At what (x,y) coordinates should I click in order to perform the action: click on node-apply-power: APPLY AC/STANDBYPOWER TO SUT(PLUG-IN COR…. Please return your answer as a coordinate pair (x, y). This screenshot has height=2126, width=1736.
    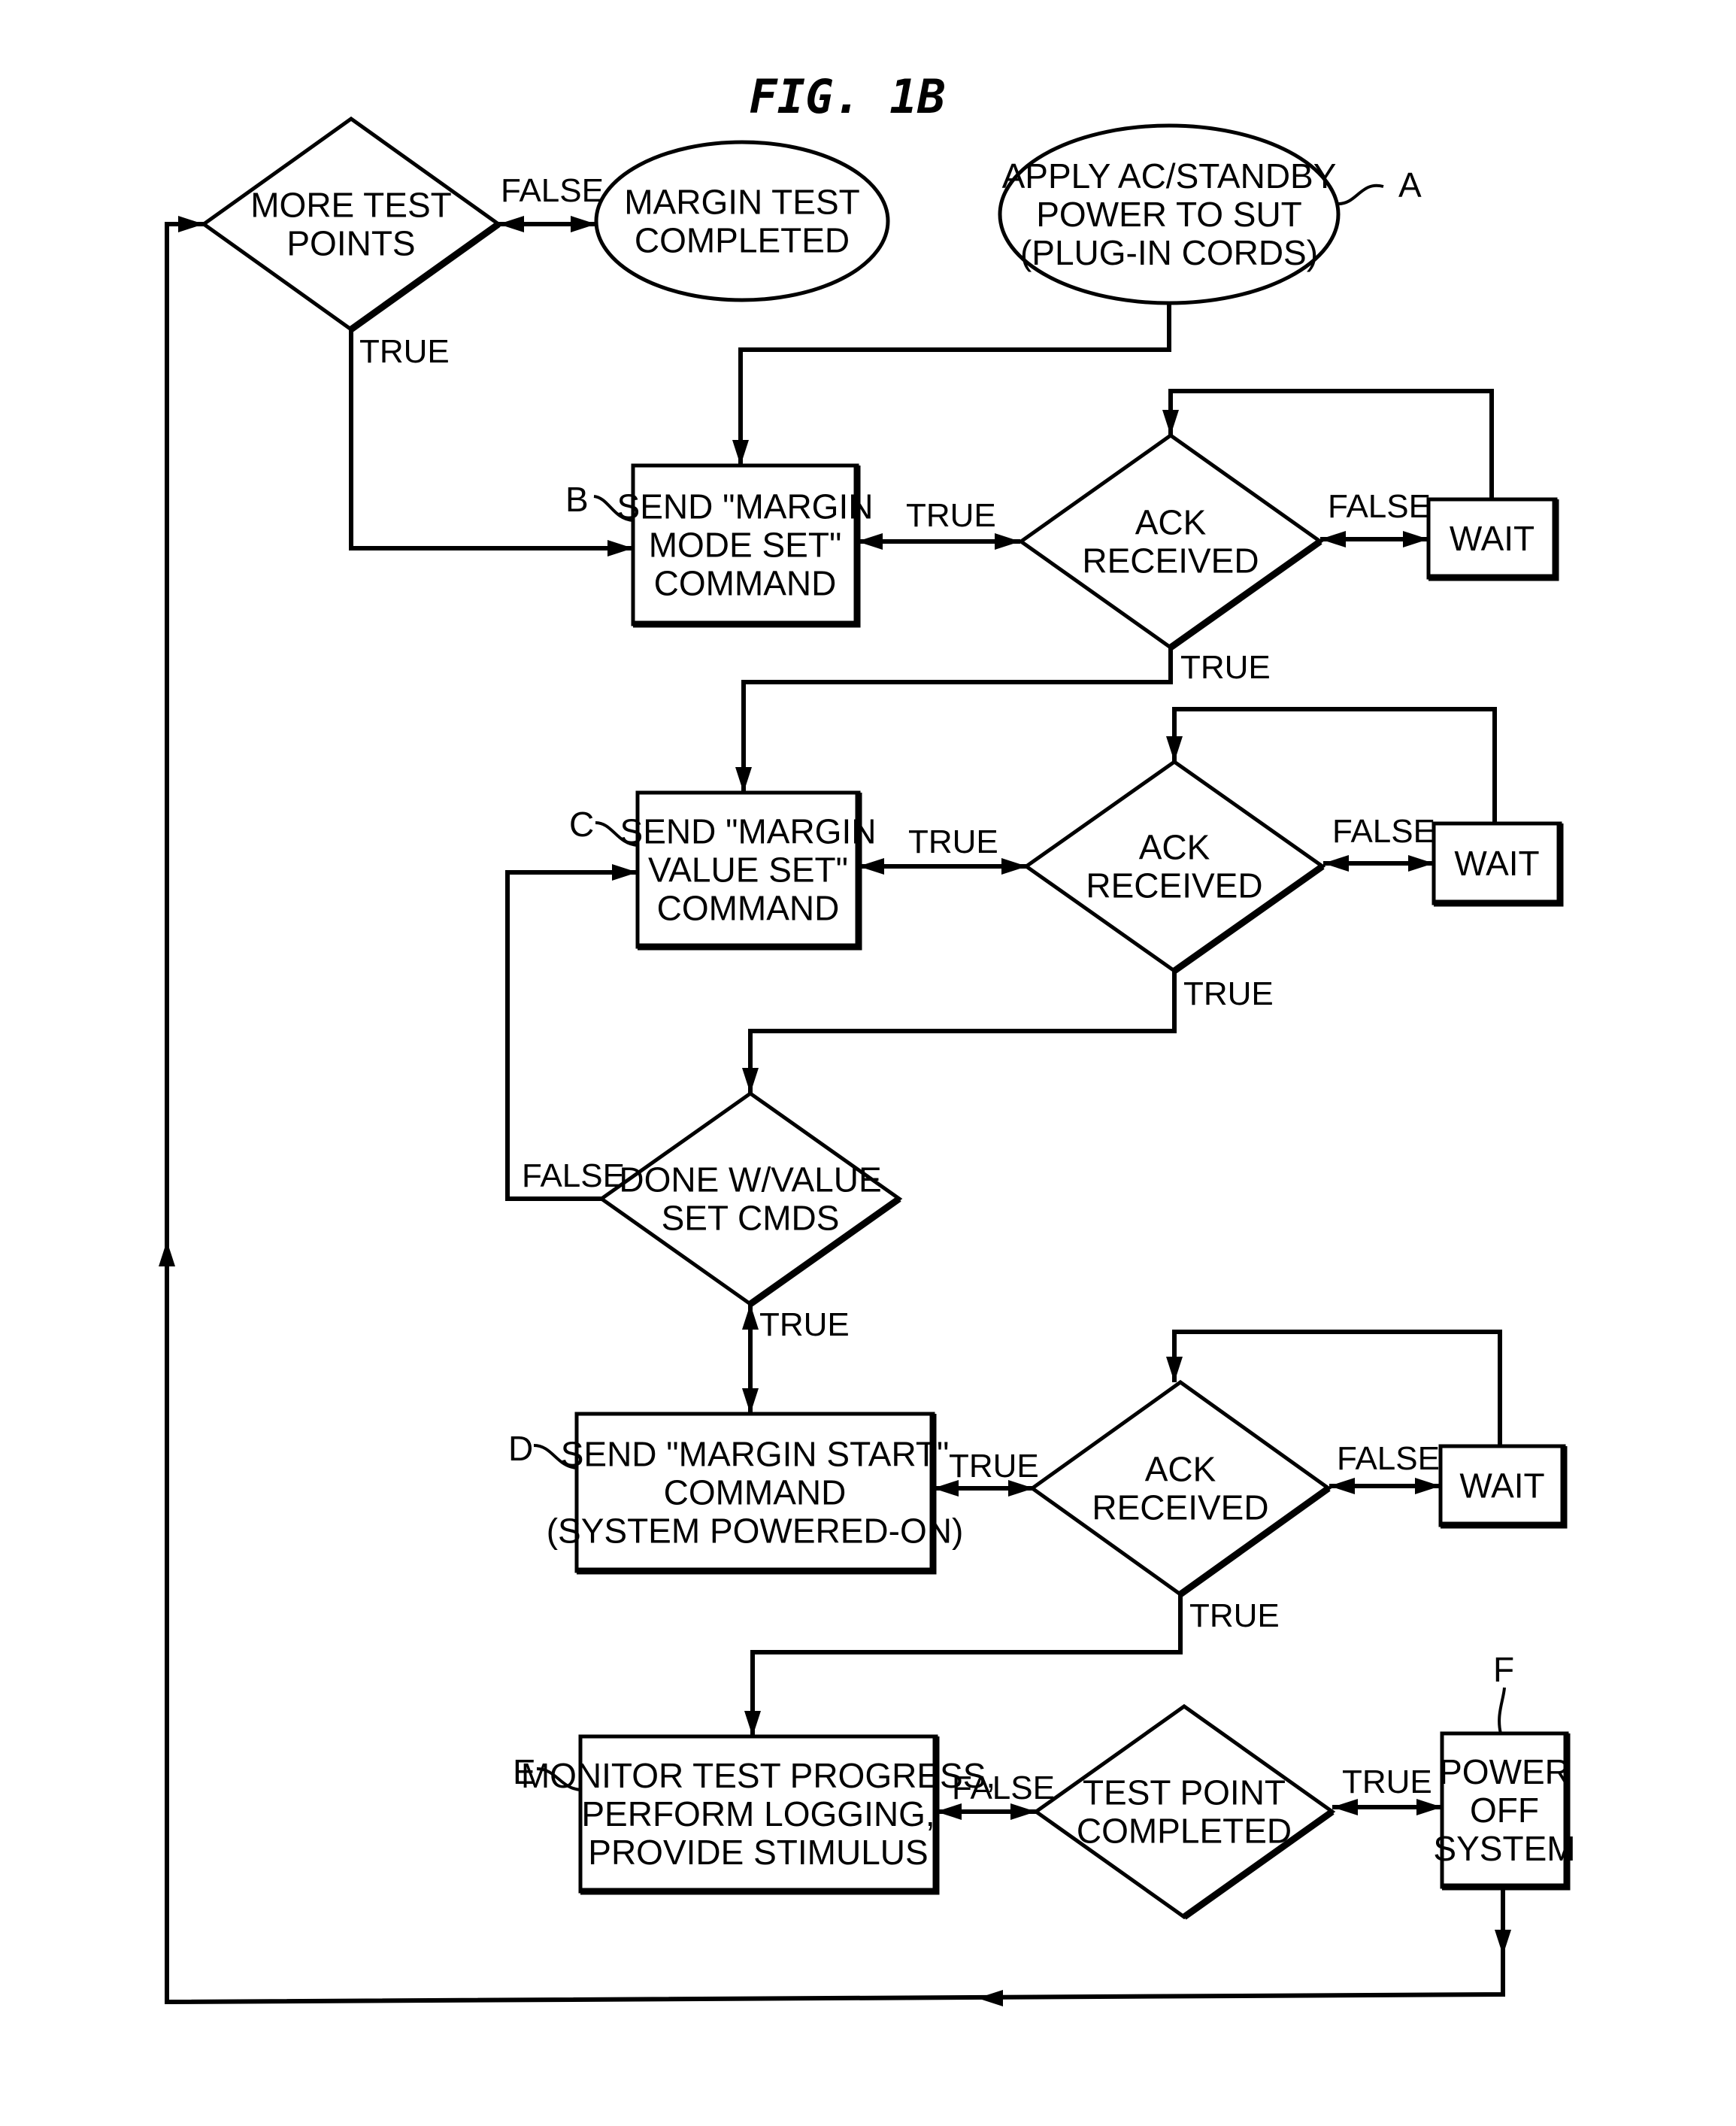
    Looking at the image, I should click on (1169, 214).